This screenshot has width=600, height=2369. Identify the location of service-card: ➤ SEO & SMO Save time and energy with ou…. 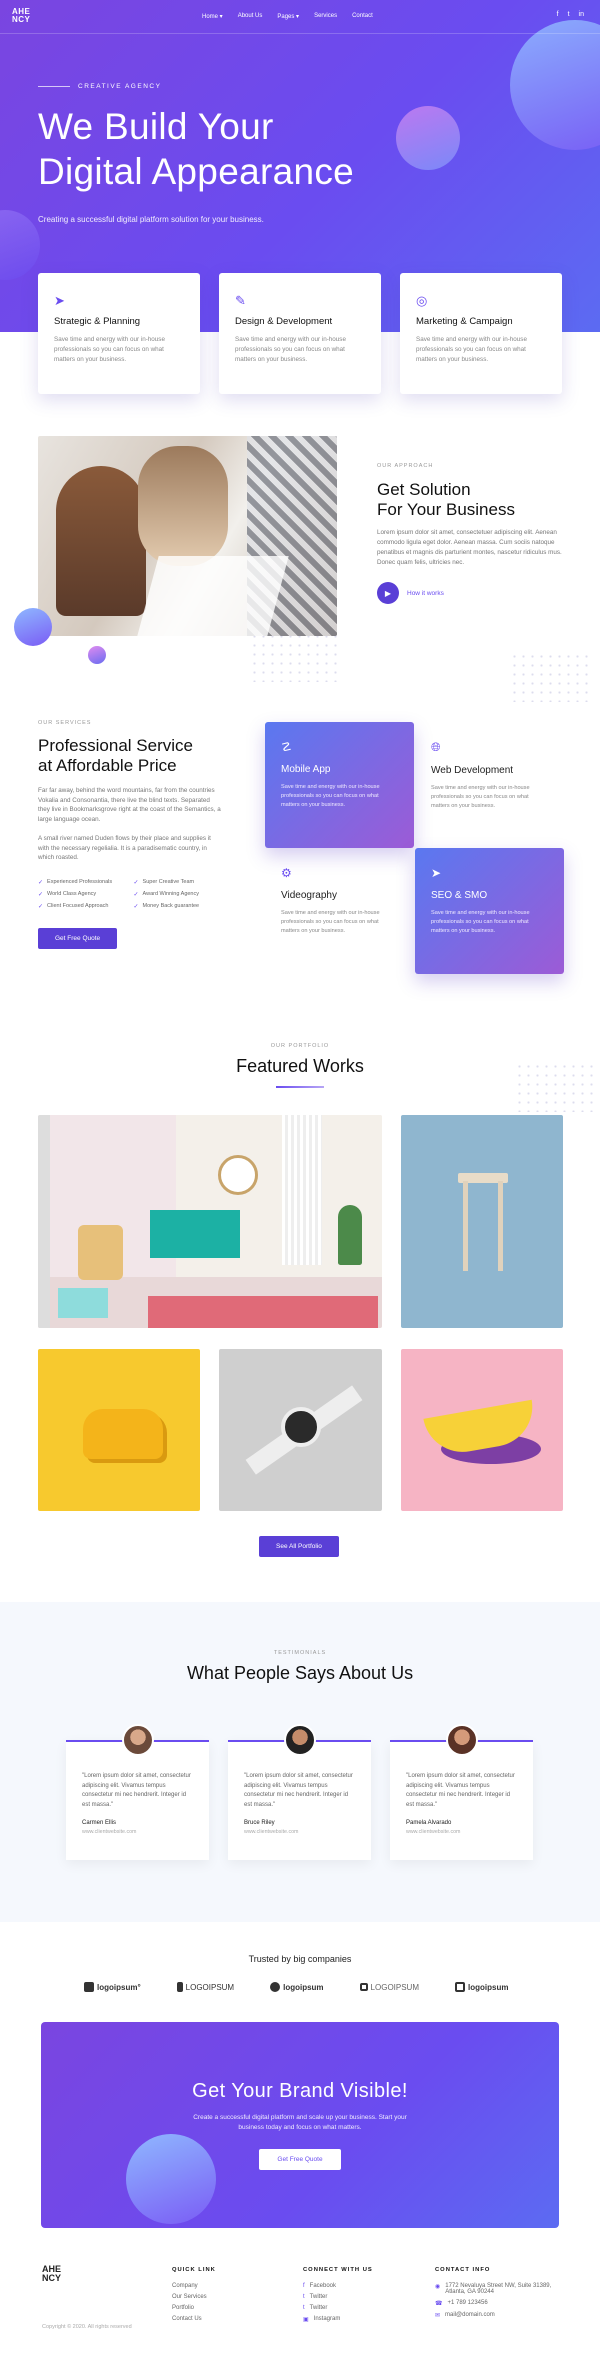
(489, 911).